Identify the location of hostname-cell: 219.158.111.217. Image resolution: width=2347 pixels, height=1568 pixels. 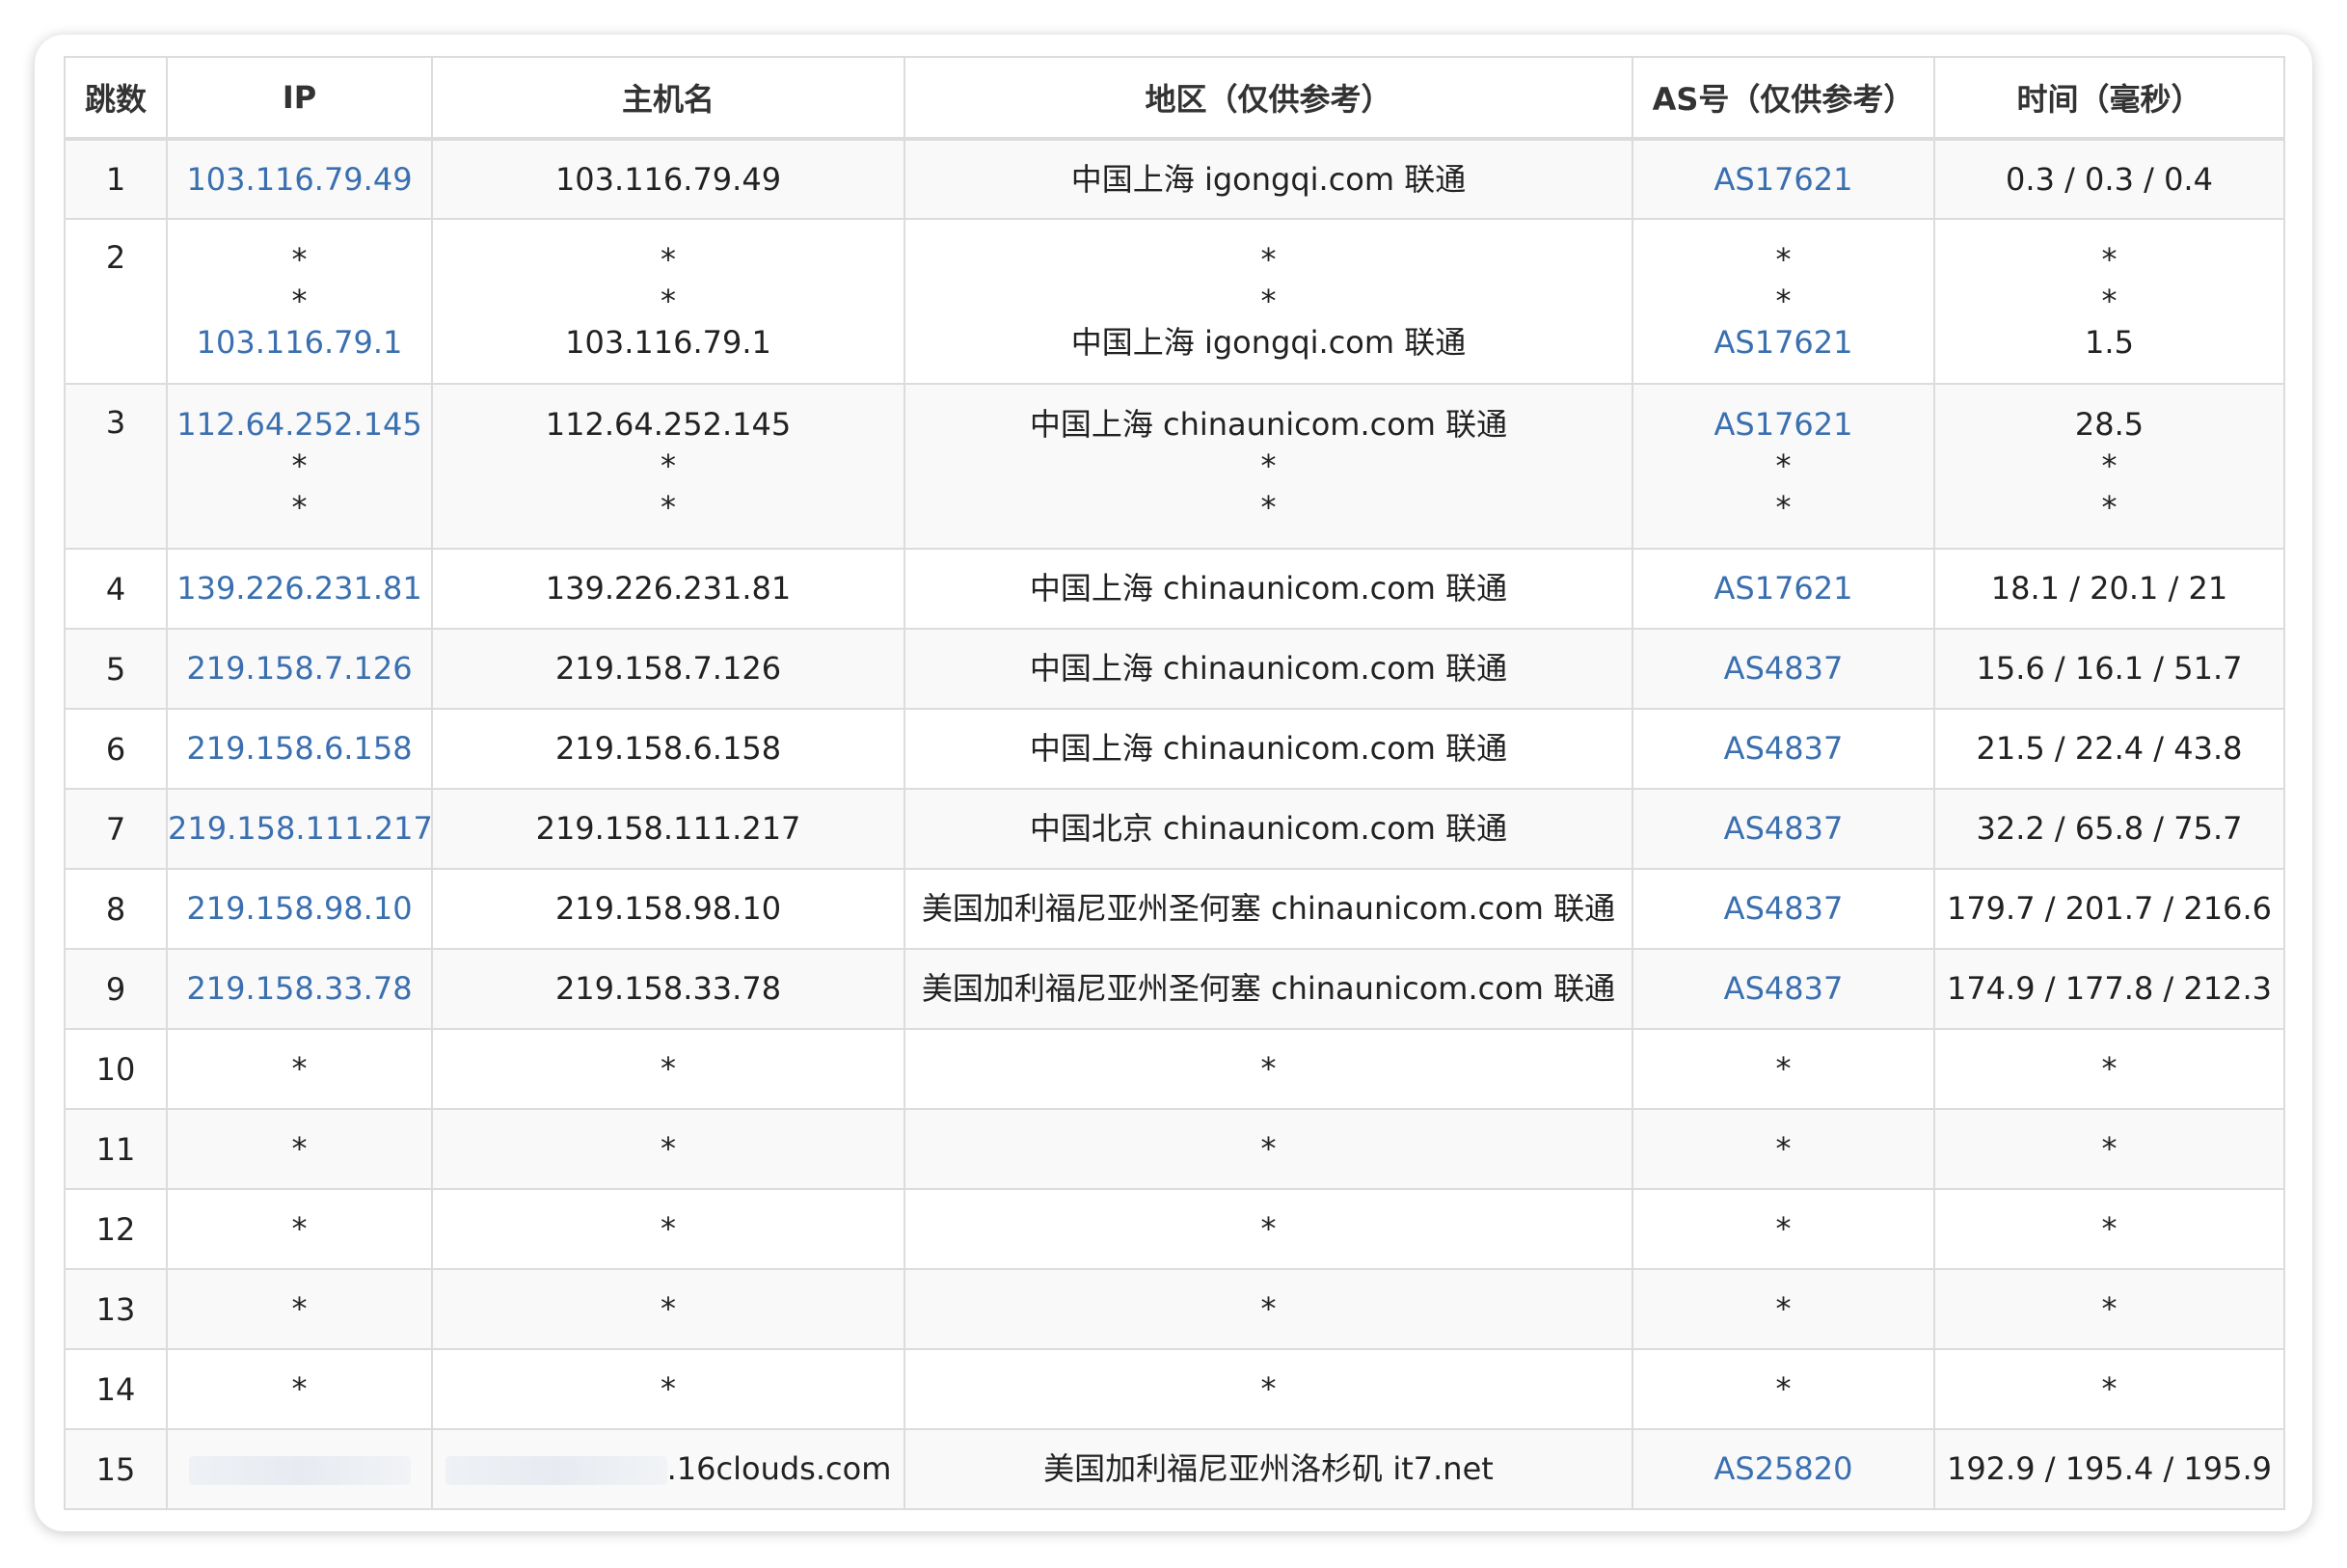
(668, 829).